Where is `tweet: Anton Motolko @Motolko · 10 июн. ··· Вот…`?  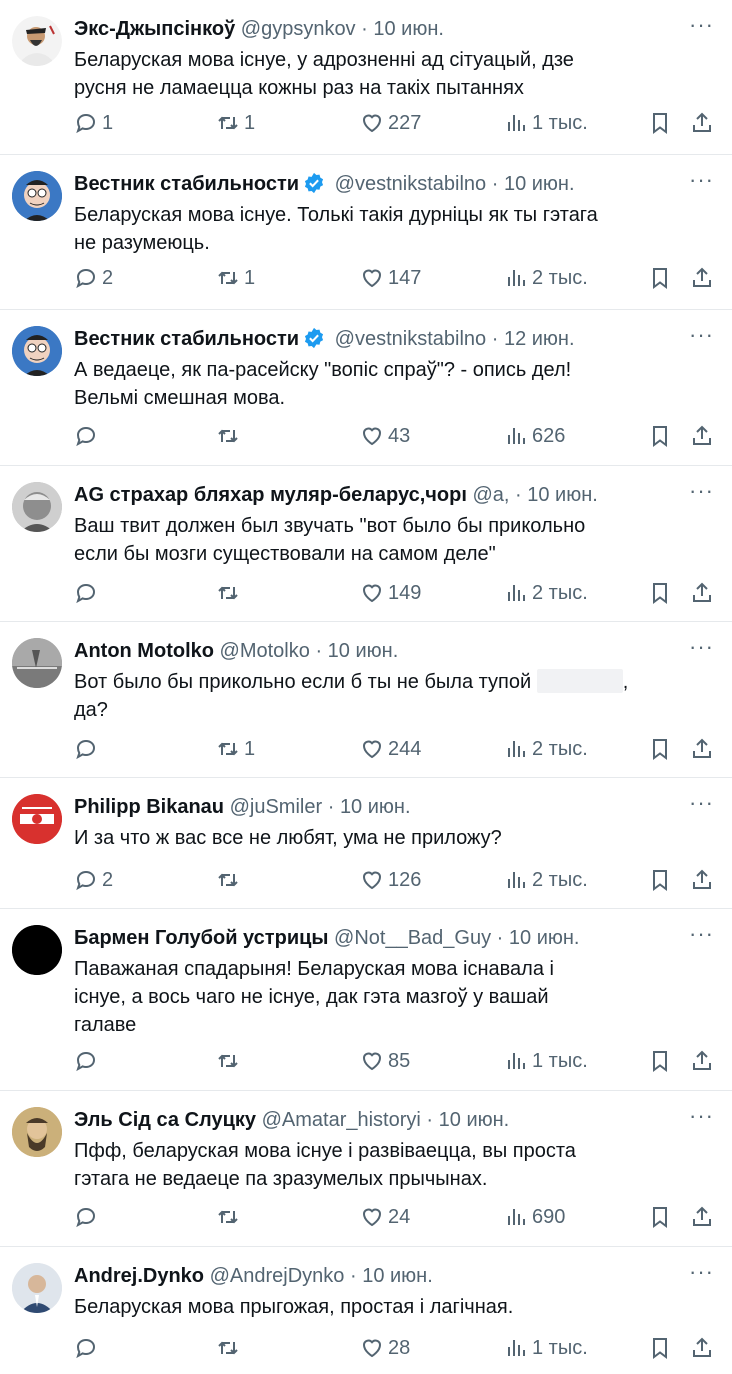
tweet: Anton Motolko @Motolko · 10 июн. ··· Вот… is located at coordinates (366, 700).